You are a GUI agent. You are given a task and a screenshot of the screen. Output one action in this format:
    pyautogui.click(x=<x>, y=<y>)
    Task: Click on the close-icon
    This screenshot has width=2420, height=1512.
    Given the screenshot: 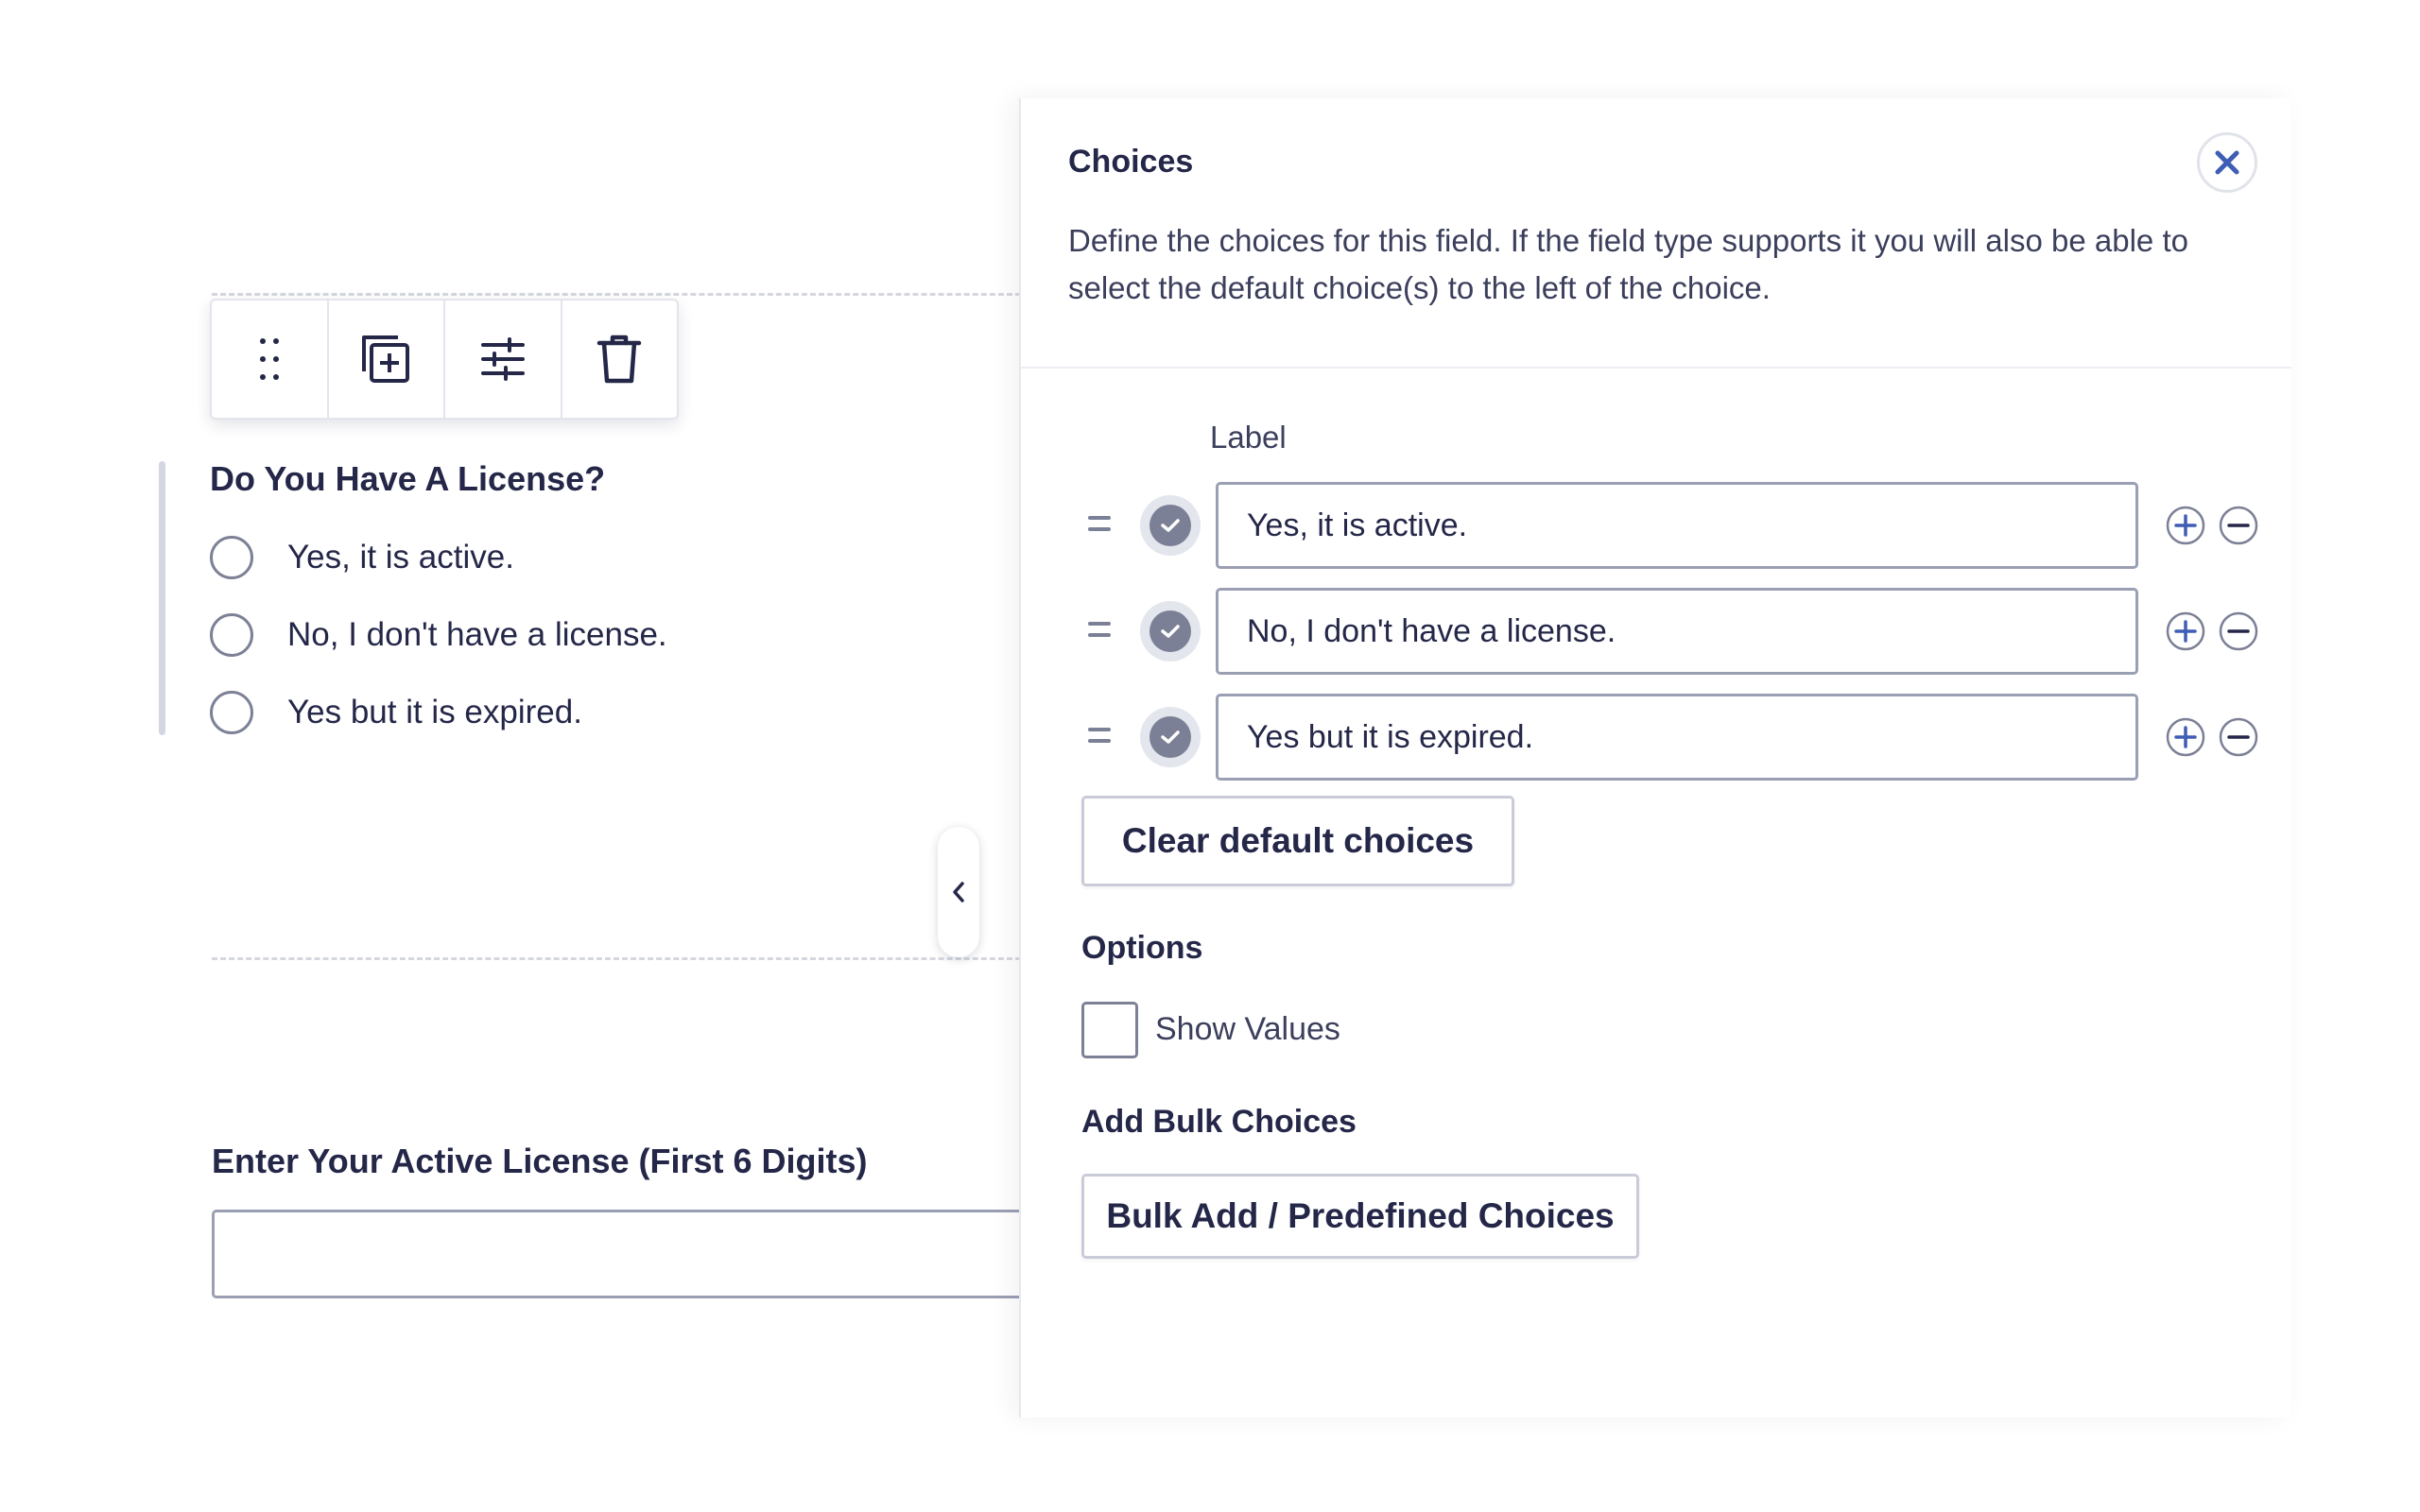 What is the action you would take?
    pyautogui.click(x=2227, y=162)
    